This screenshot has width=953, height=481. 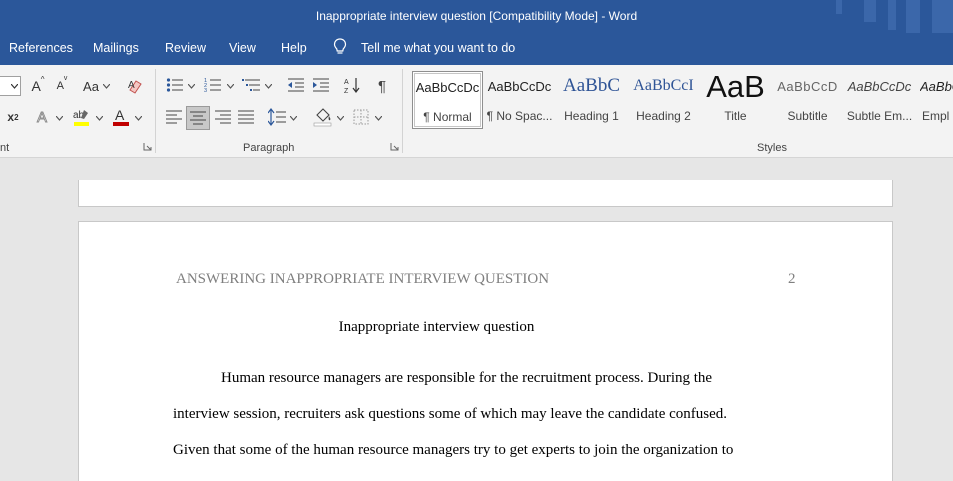 What do you see at coordinates (807, 100) in the screenshot?
I see `style-subtitle: AaBbCcD Subtitle` at bounding box center [807, 100].